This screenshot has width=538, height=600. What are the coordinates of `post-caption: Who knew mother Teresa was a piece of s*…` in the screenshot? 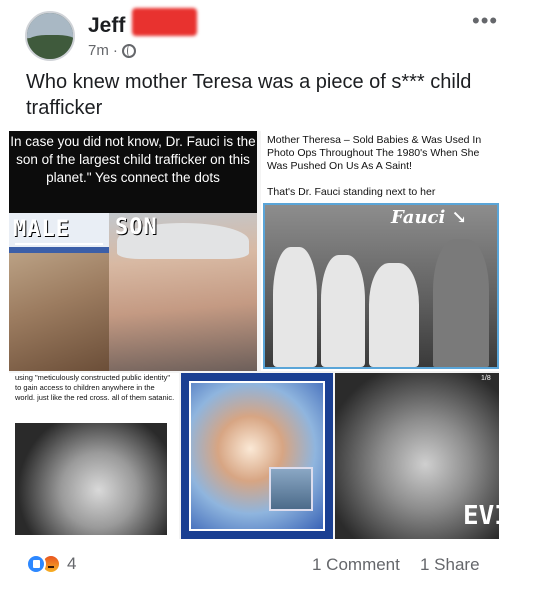 It's located at (249, 95).